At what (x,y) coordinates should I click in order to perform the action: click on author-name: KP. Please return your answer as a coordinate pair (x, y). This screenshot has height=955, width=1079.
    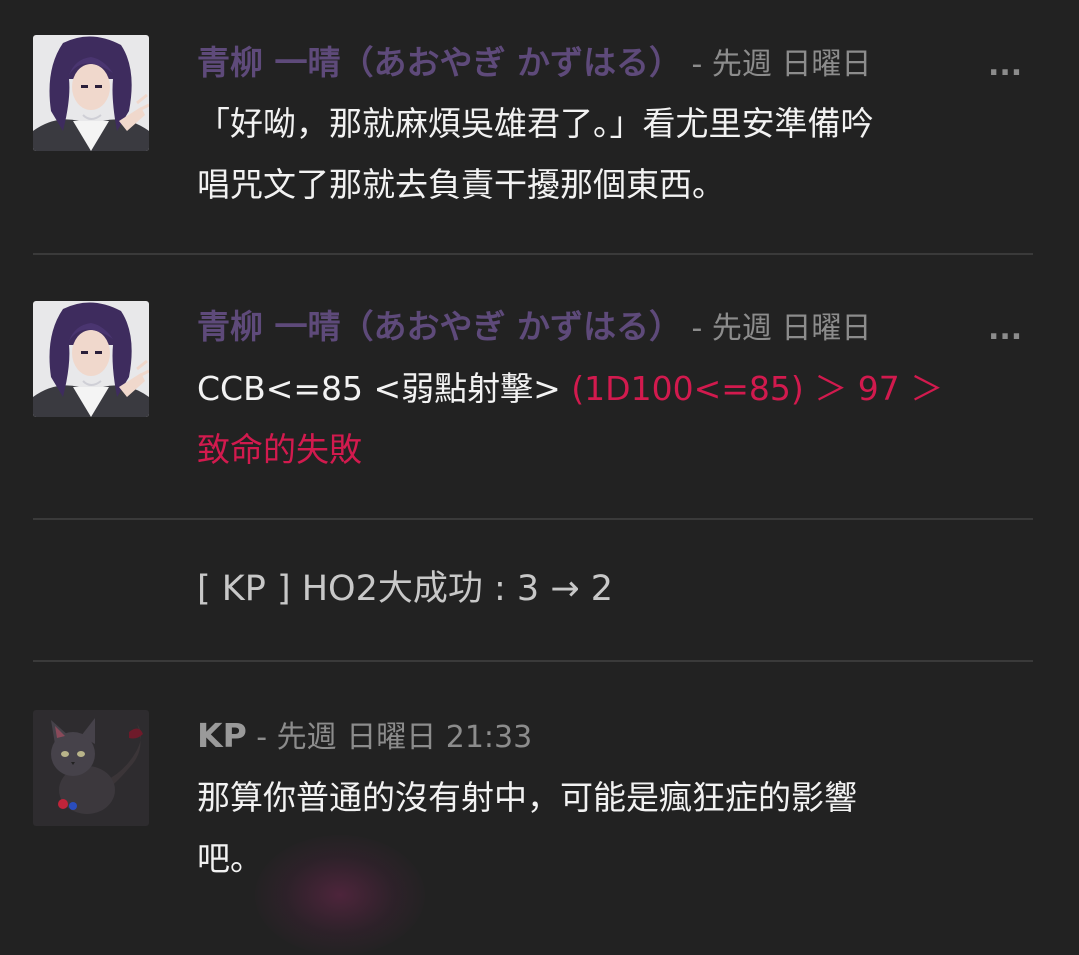
    Looking at the image, I should click on (222, 735).